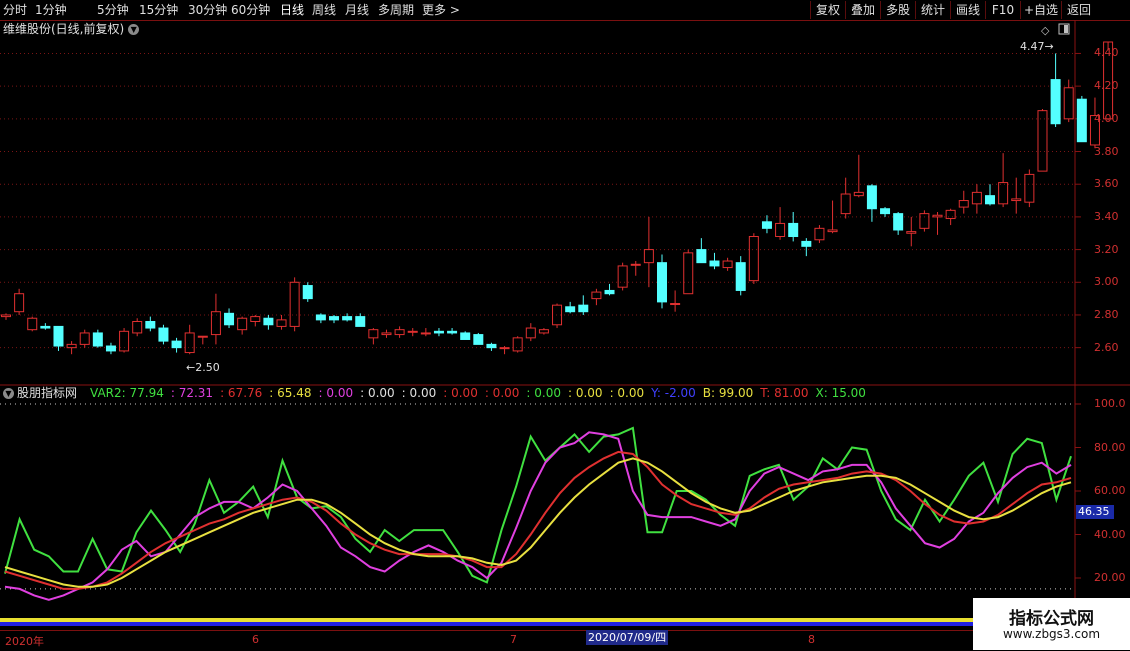  I want to click on selected-date: 2020/07/09/四, so click(627, 637).